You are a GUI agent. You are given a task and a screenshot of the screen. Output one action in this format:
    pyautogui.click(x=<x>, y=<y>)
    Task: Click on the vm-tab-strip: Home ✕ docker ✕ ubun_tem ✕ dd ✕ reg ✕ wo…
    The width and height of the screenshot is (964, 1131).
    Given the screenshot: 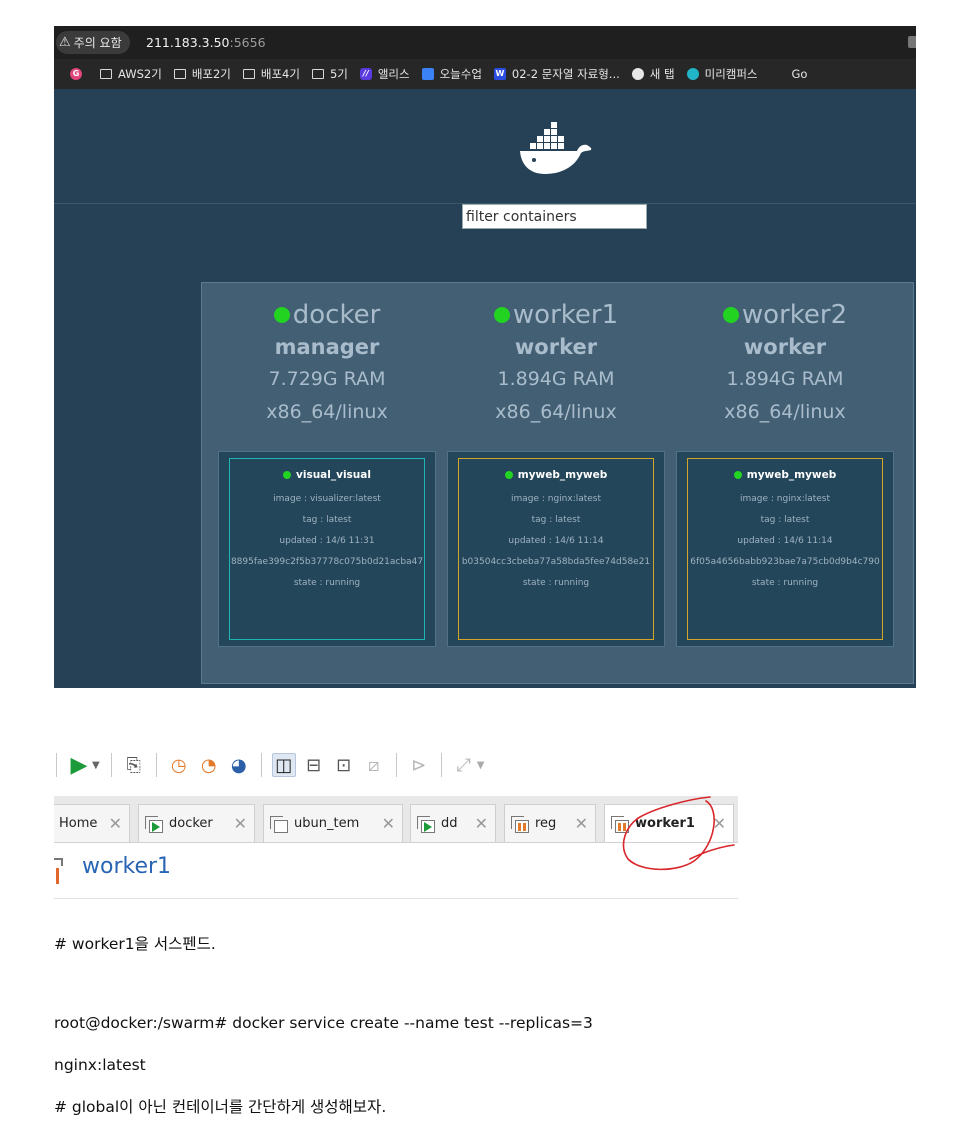 What is the action you would take?
    pyautogui.click(x=396, y=819)
    